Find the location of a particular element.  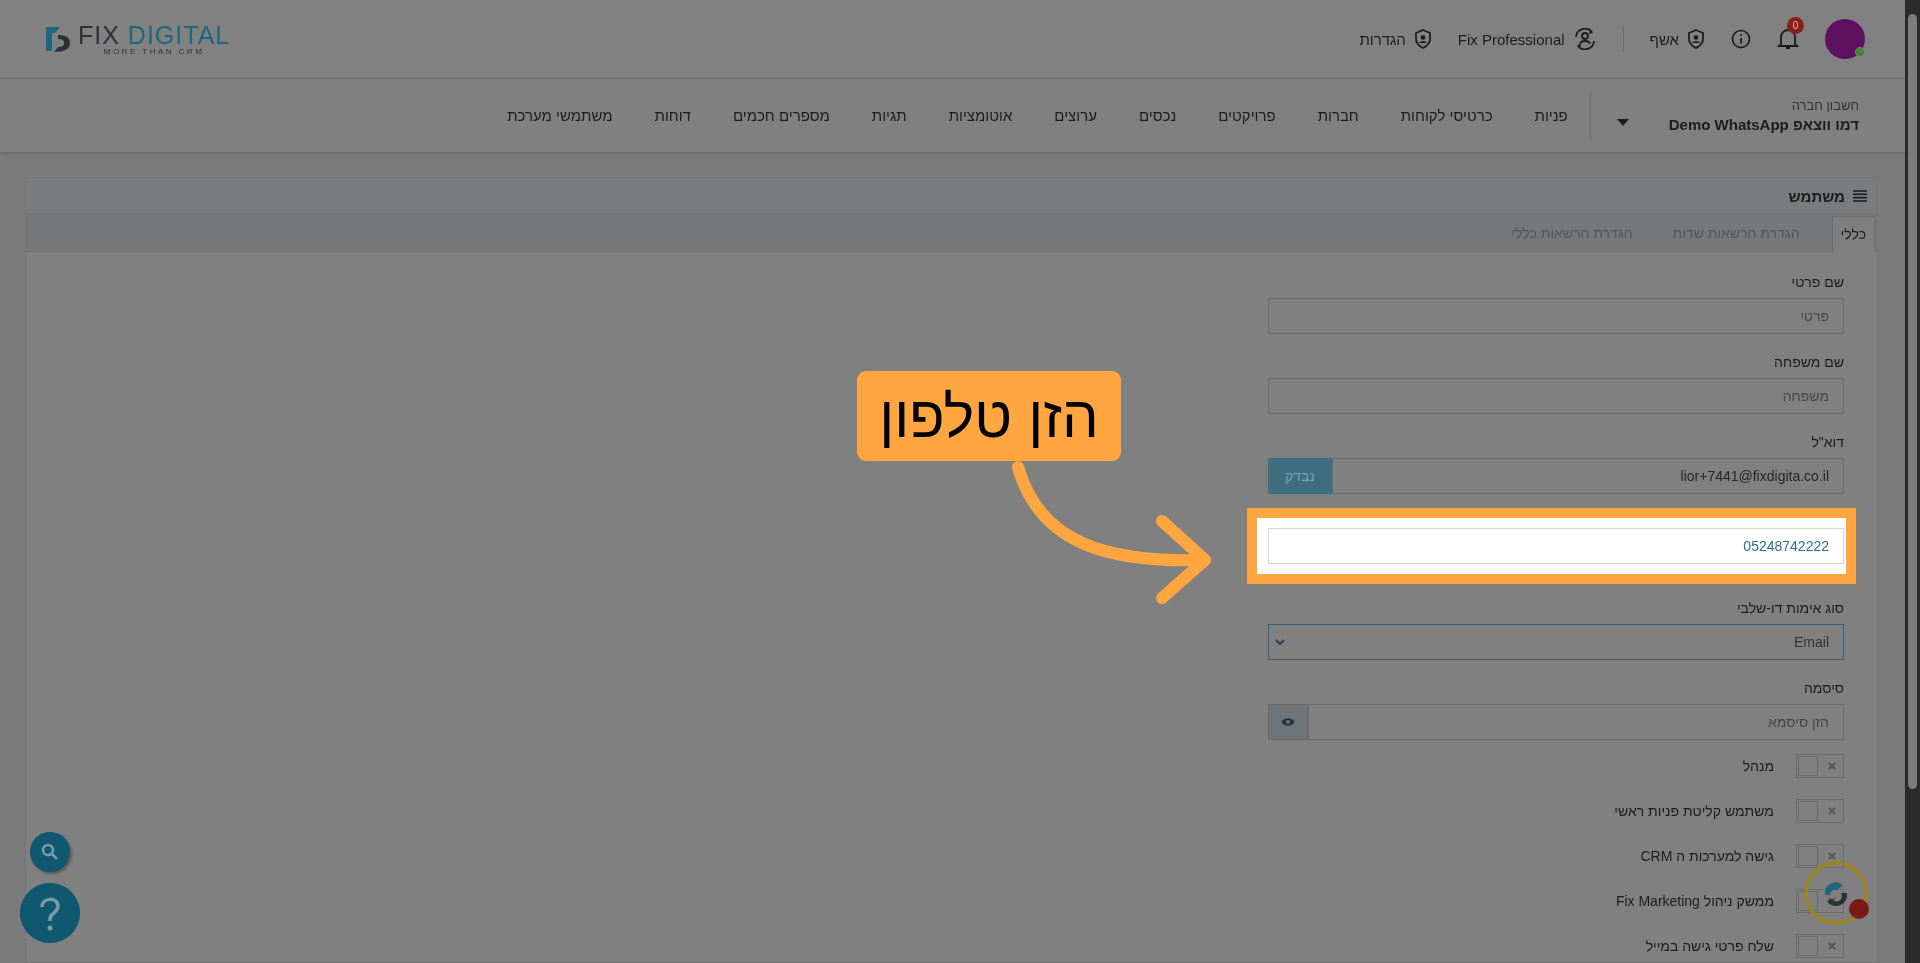

tooltip-callout: הזן טלפון is located at coordinates (989, 416).